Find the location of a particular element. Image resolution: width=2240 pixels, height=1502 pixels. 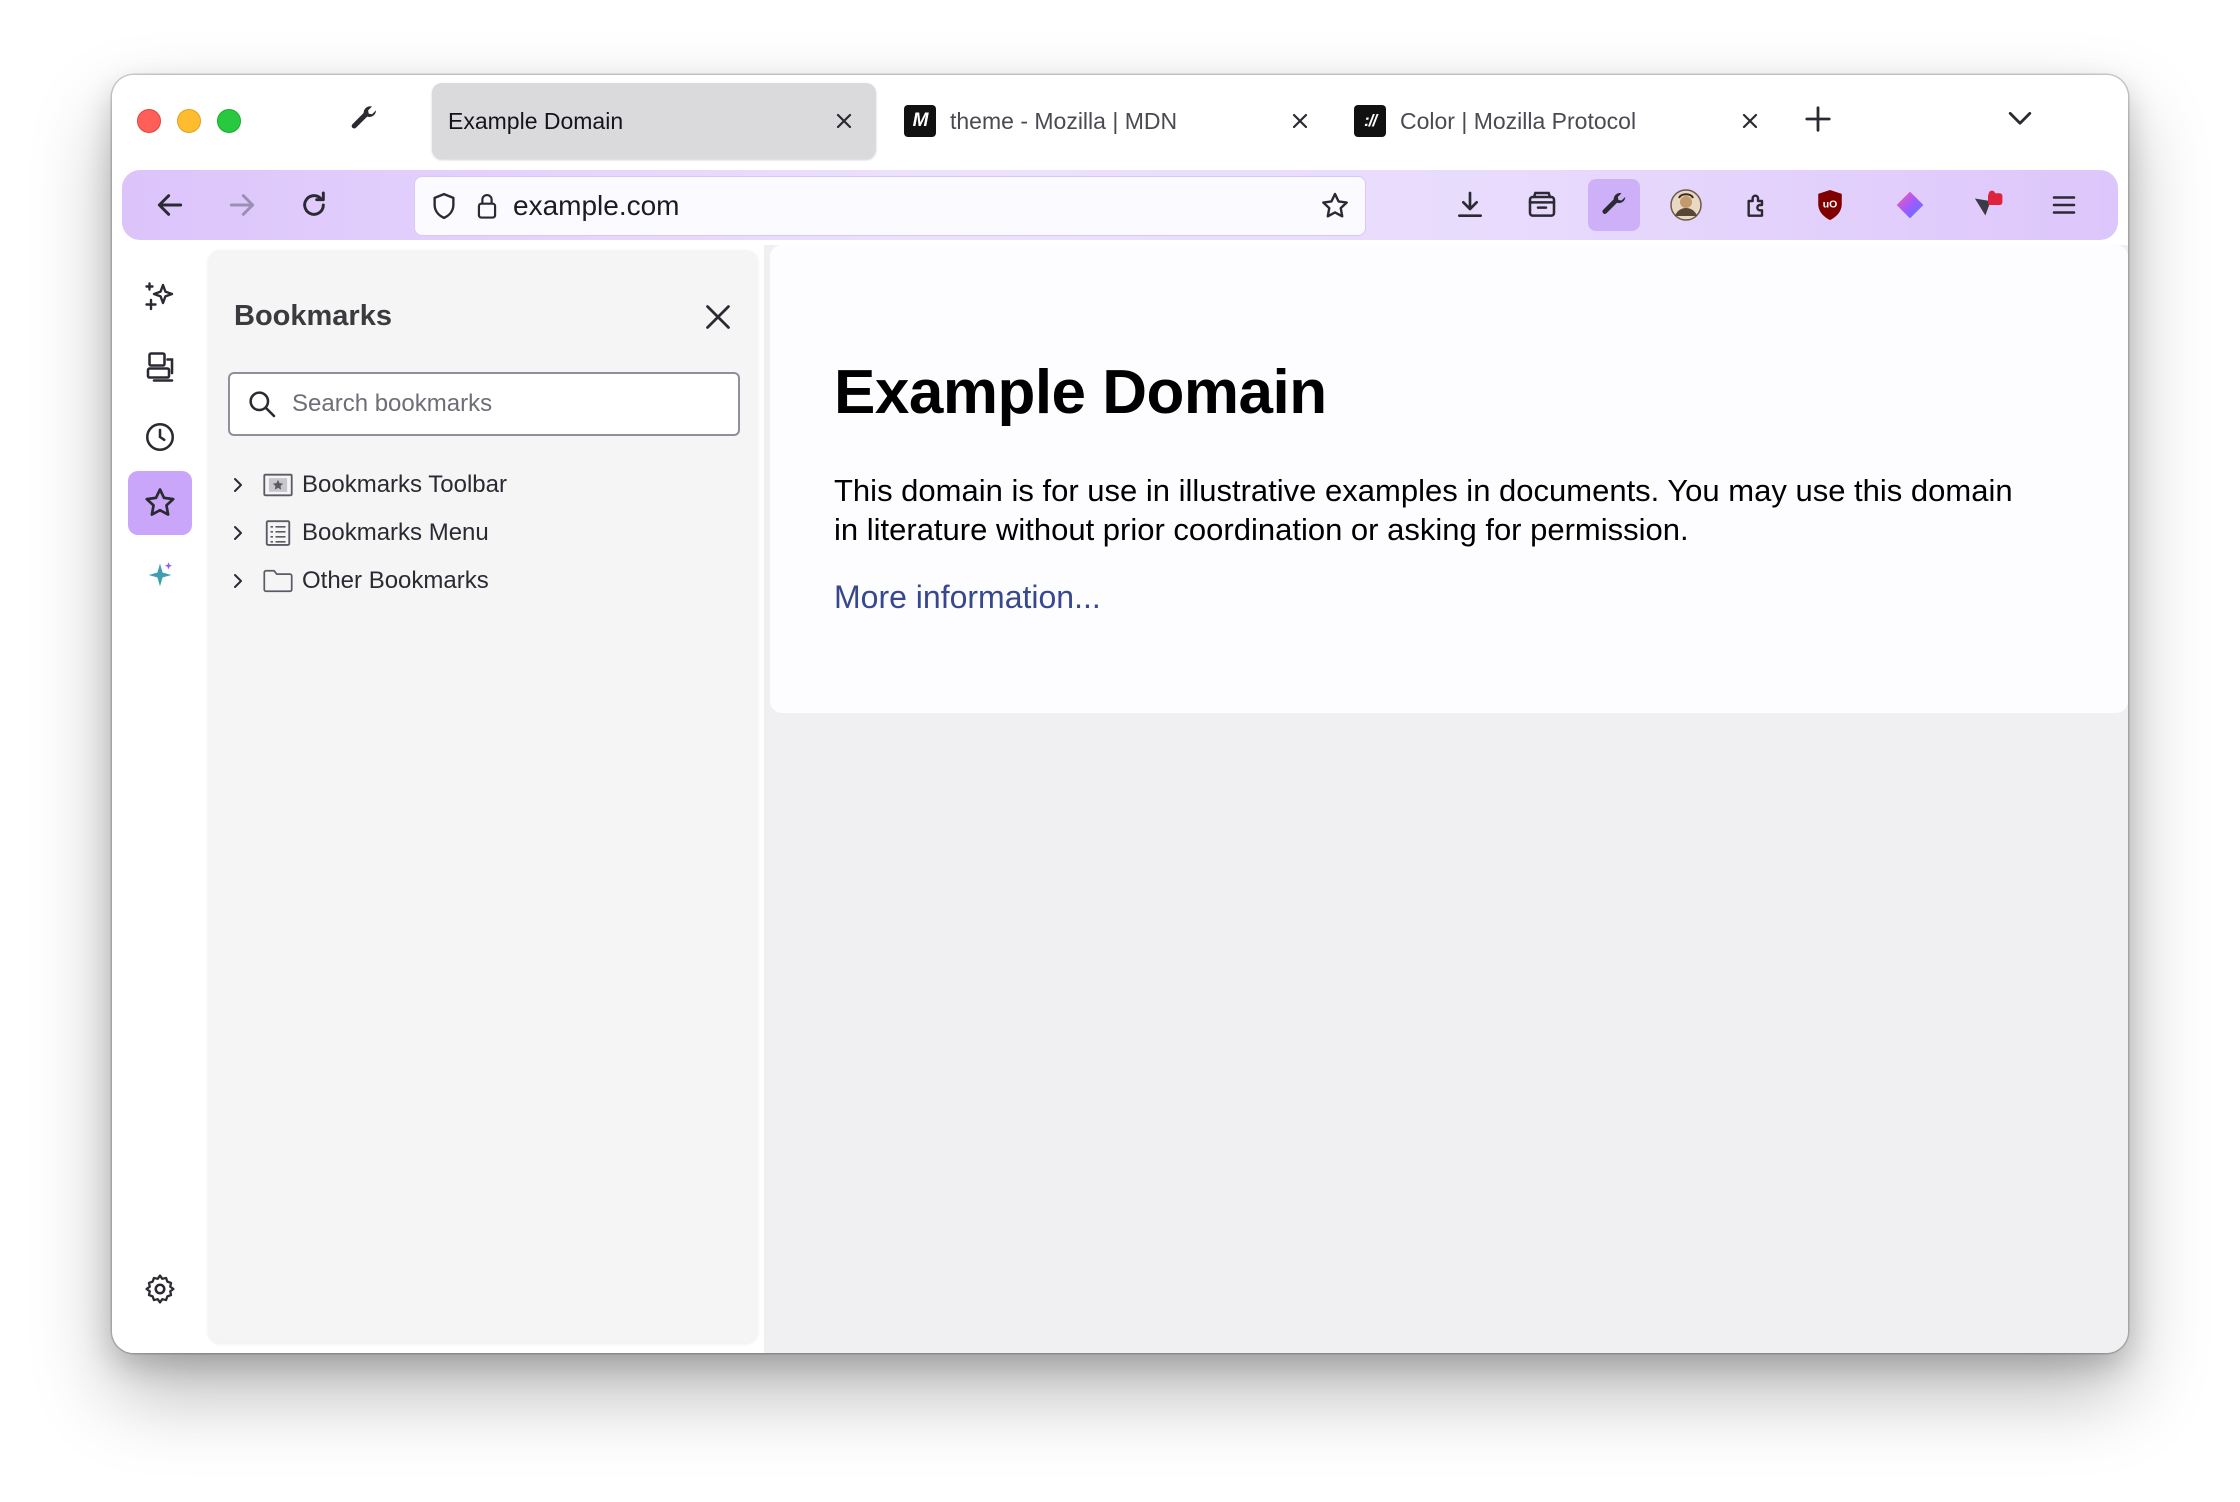

tab-title: Color | Mozilla Protocol is located at coordinates (1518, 120).